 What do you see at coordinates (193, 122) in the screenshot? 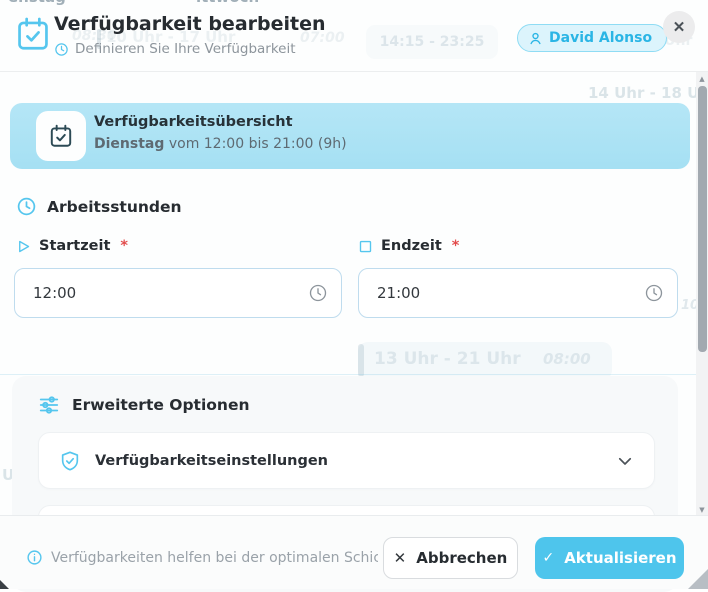
I see `banner-title: Verfügbarkeitsübersicht` at bounding box center [193, 122].